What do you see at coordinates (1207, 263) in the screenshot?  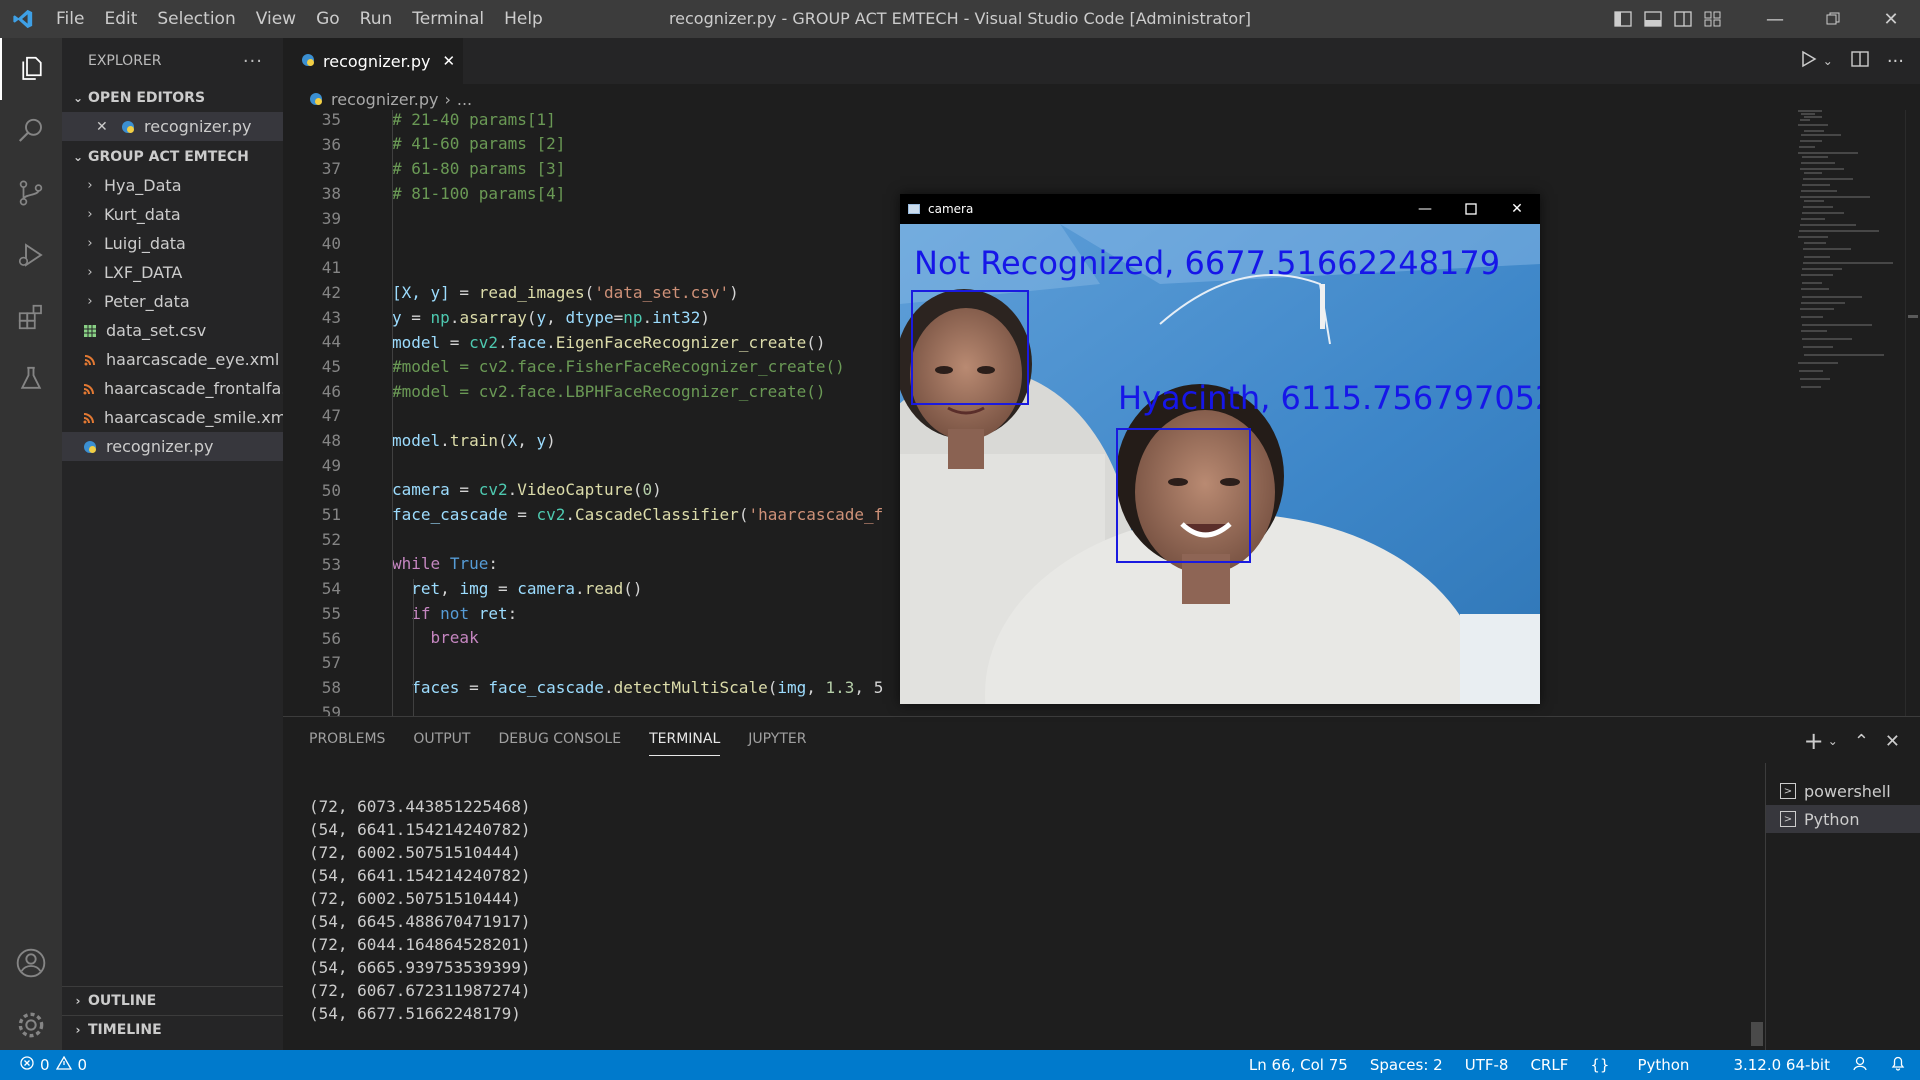 I see `face-label-1: Not Recognized, 6677.51662248179` at bounding box center [1207, 263].